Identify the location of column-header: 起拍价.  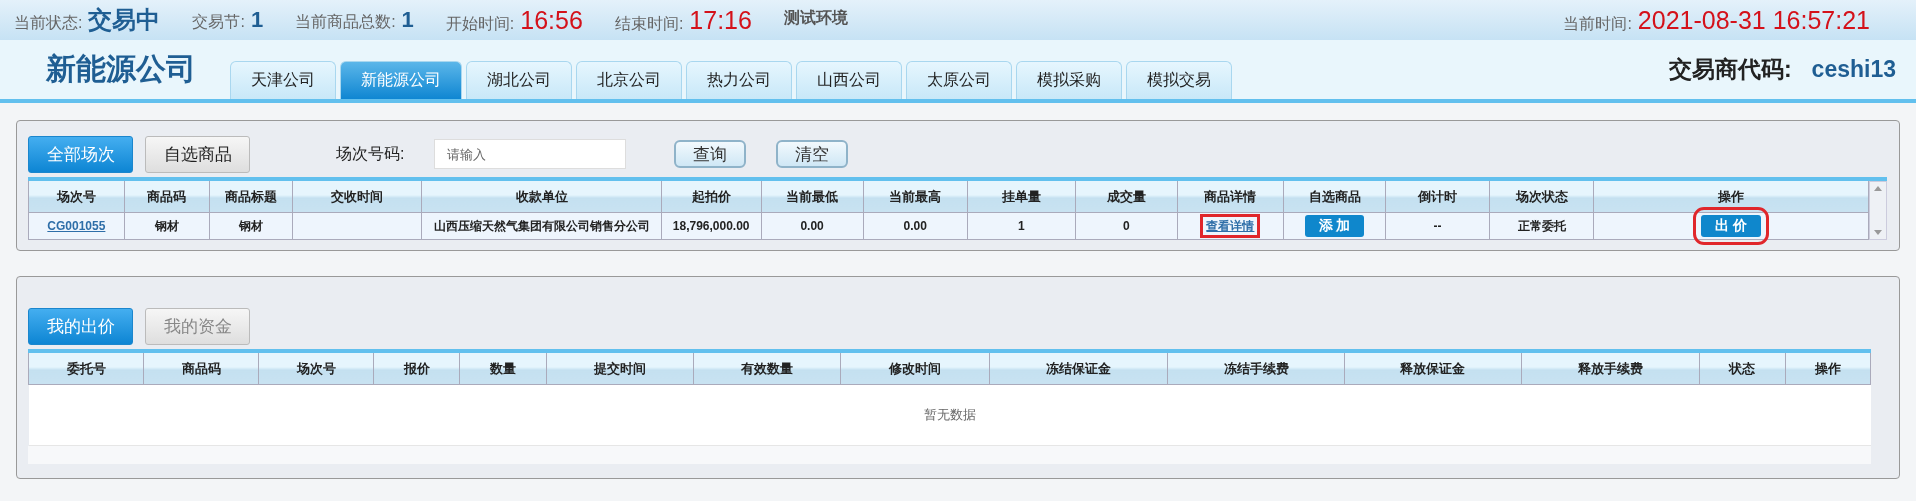
(711, 197).